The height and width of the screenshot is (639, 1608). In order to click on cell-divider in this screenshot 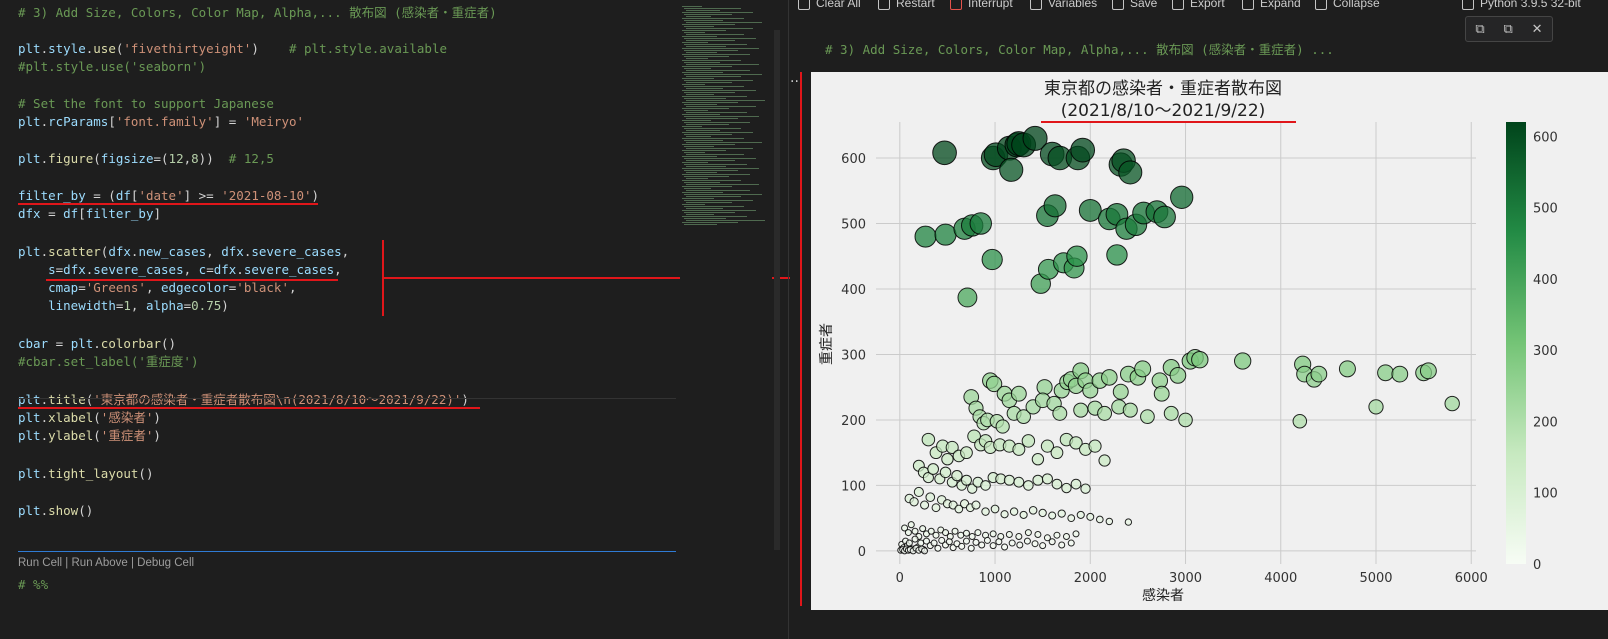, I will do `click(347, 398)`.